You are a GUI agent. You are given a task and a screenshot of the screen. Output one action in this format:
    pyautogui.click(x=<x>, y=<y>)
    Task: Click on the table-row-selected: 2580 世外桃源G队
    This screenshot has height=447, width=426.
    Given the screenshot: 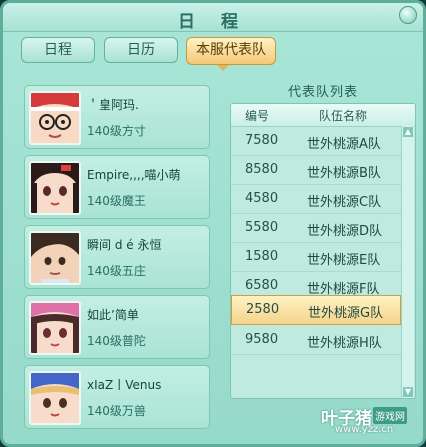 What is the action you would take?
    pyautogui.click(x=316, y=310)
    